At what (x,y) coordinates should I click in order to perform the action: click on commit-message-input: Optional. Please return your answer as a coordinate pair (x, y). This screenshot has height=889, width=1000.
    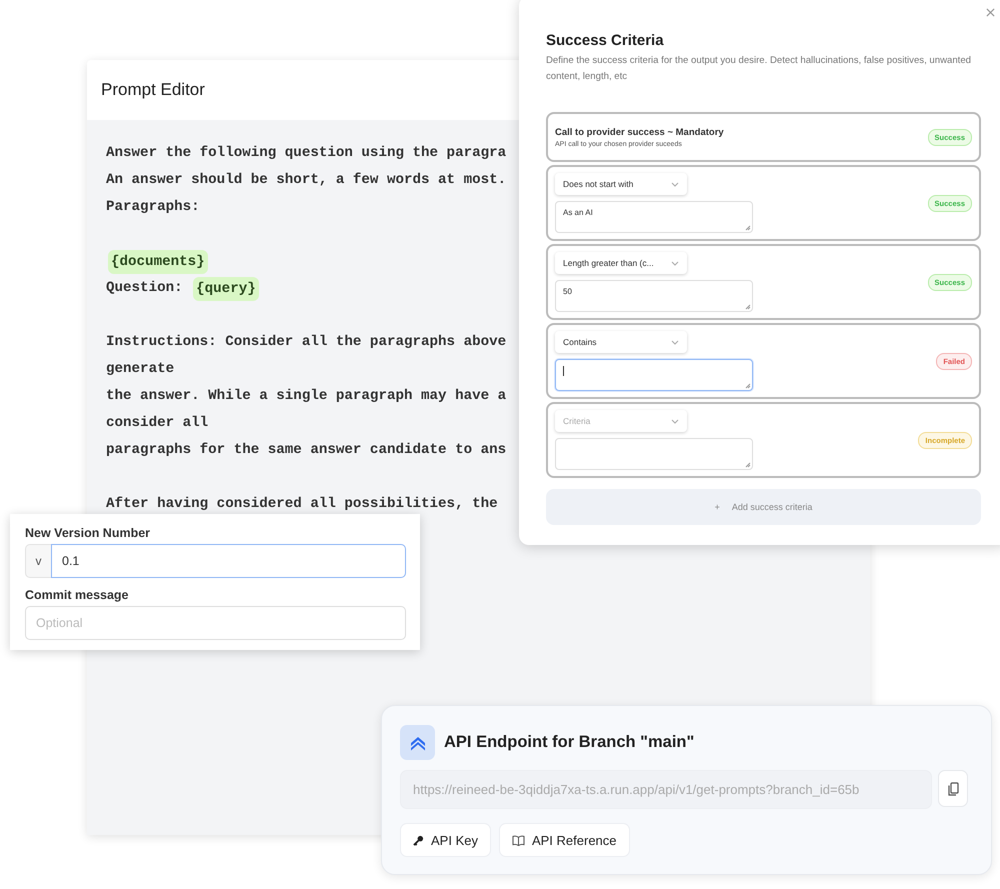
    Looking at the image, I should click on (215, 623).